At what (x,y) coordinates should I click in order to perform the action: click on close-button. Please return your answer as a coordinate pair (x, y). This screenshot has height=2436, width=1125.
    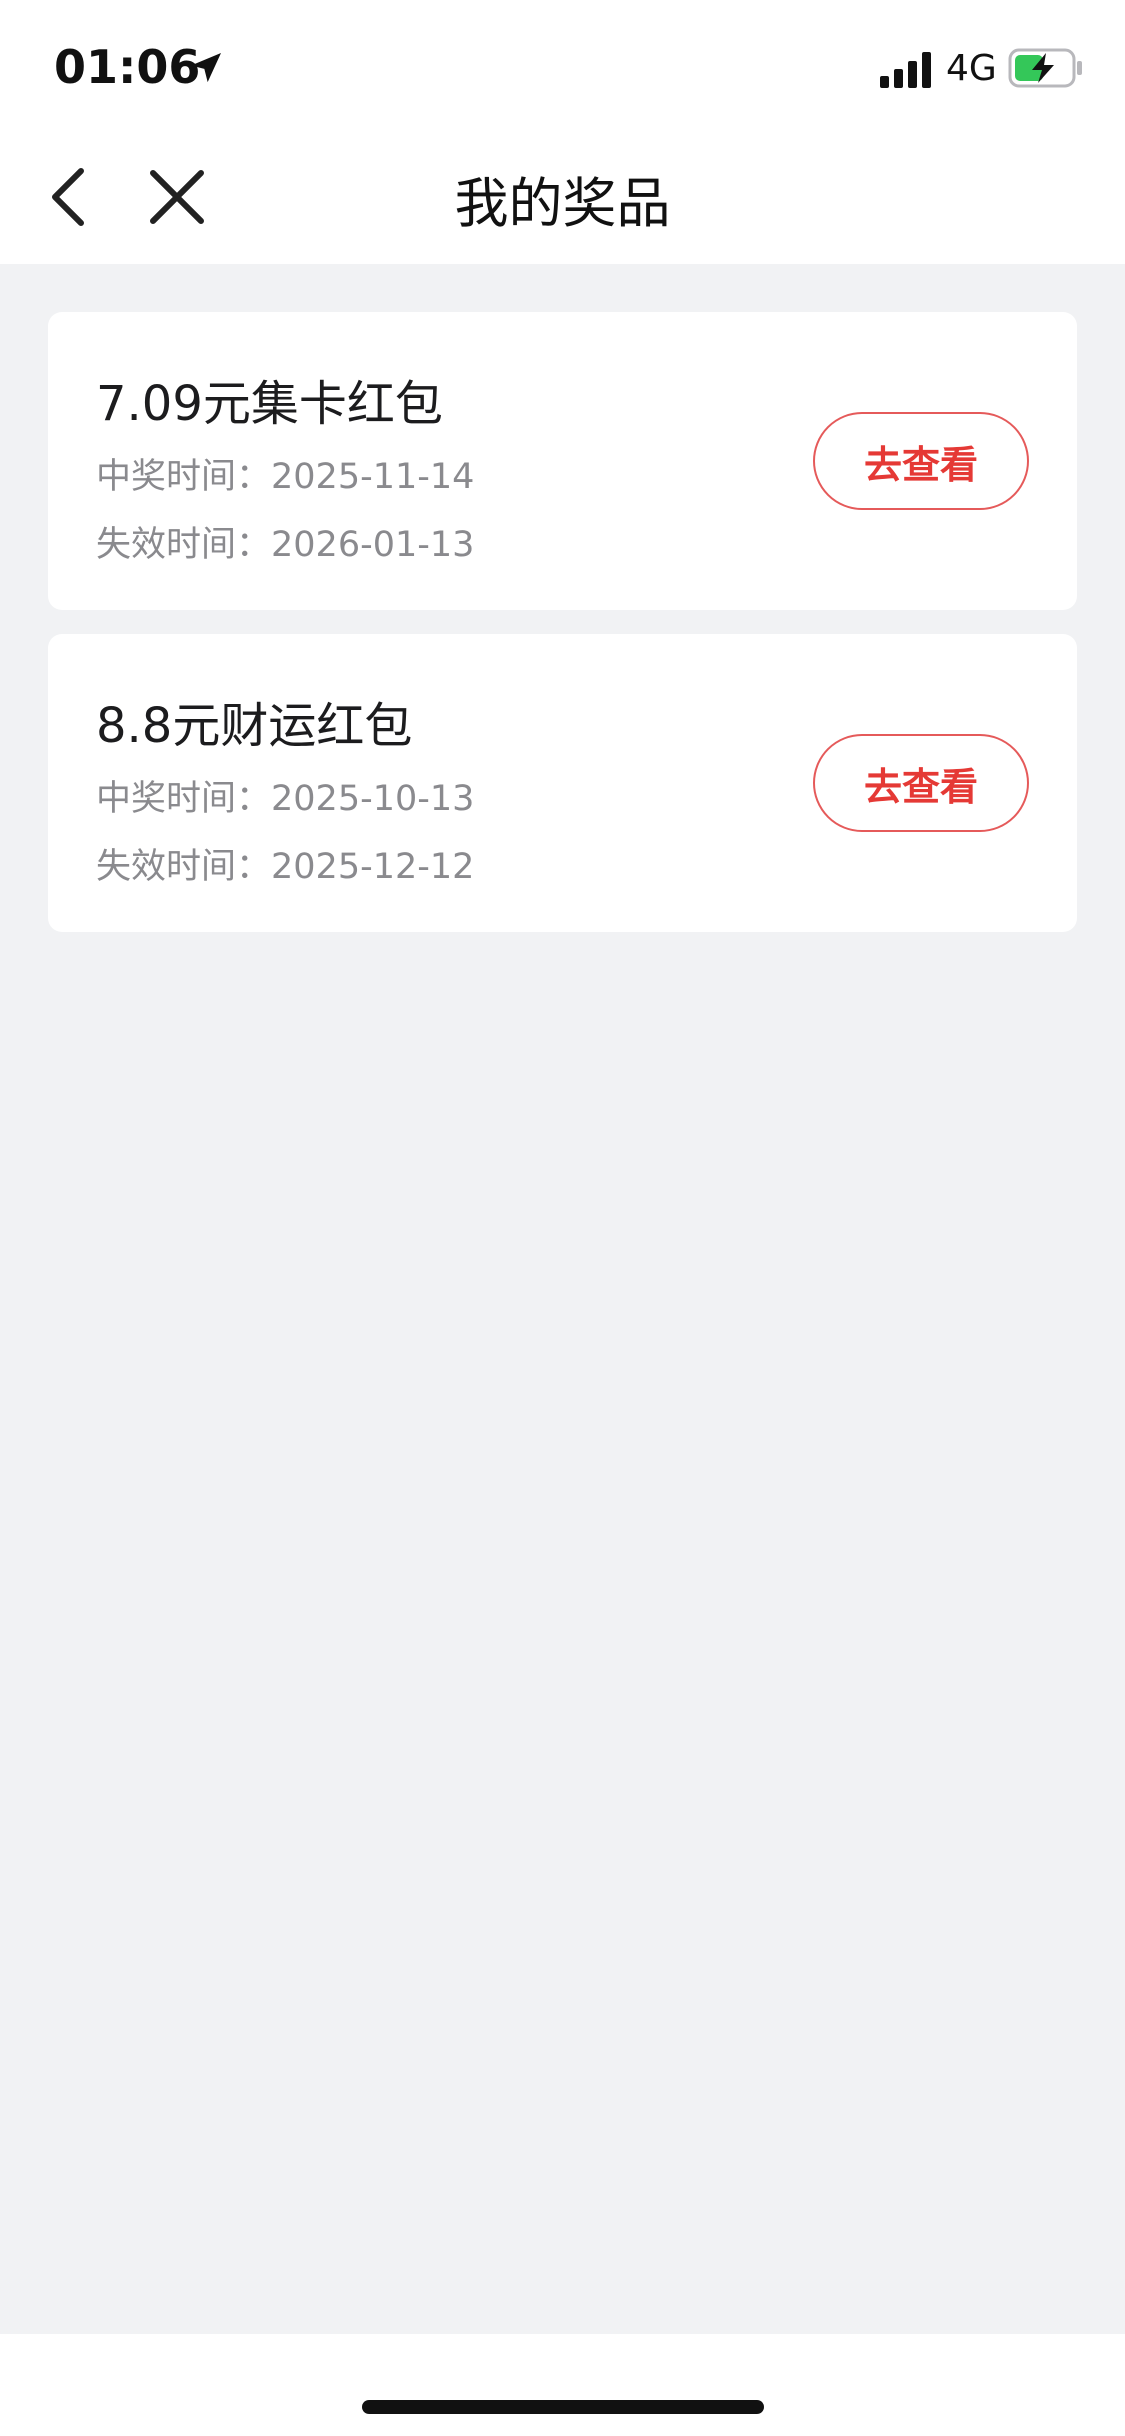
    Looking at the image, I should click on (177, 197).